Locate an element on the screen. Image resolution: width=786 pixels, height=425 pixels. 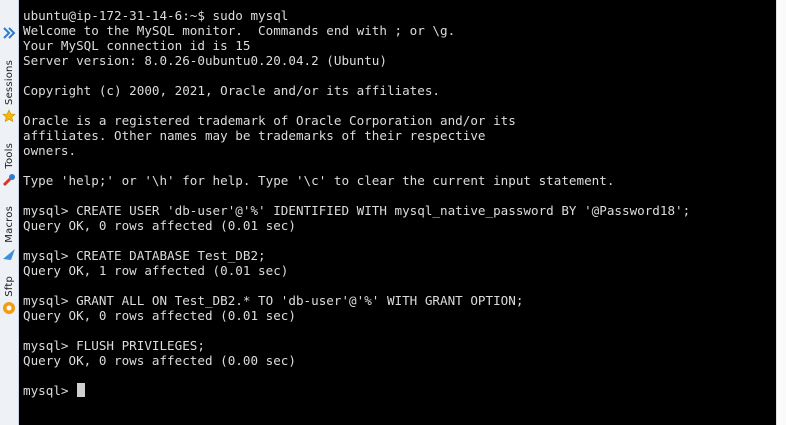
terminal-line: mysql> CREATE DATABASE Test_DB2; is located at coordinates (144, 255).